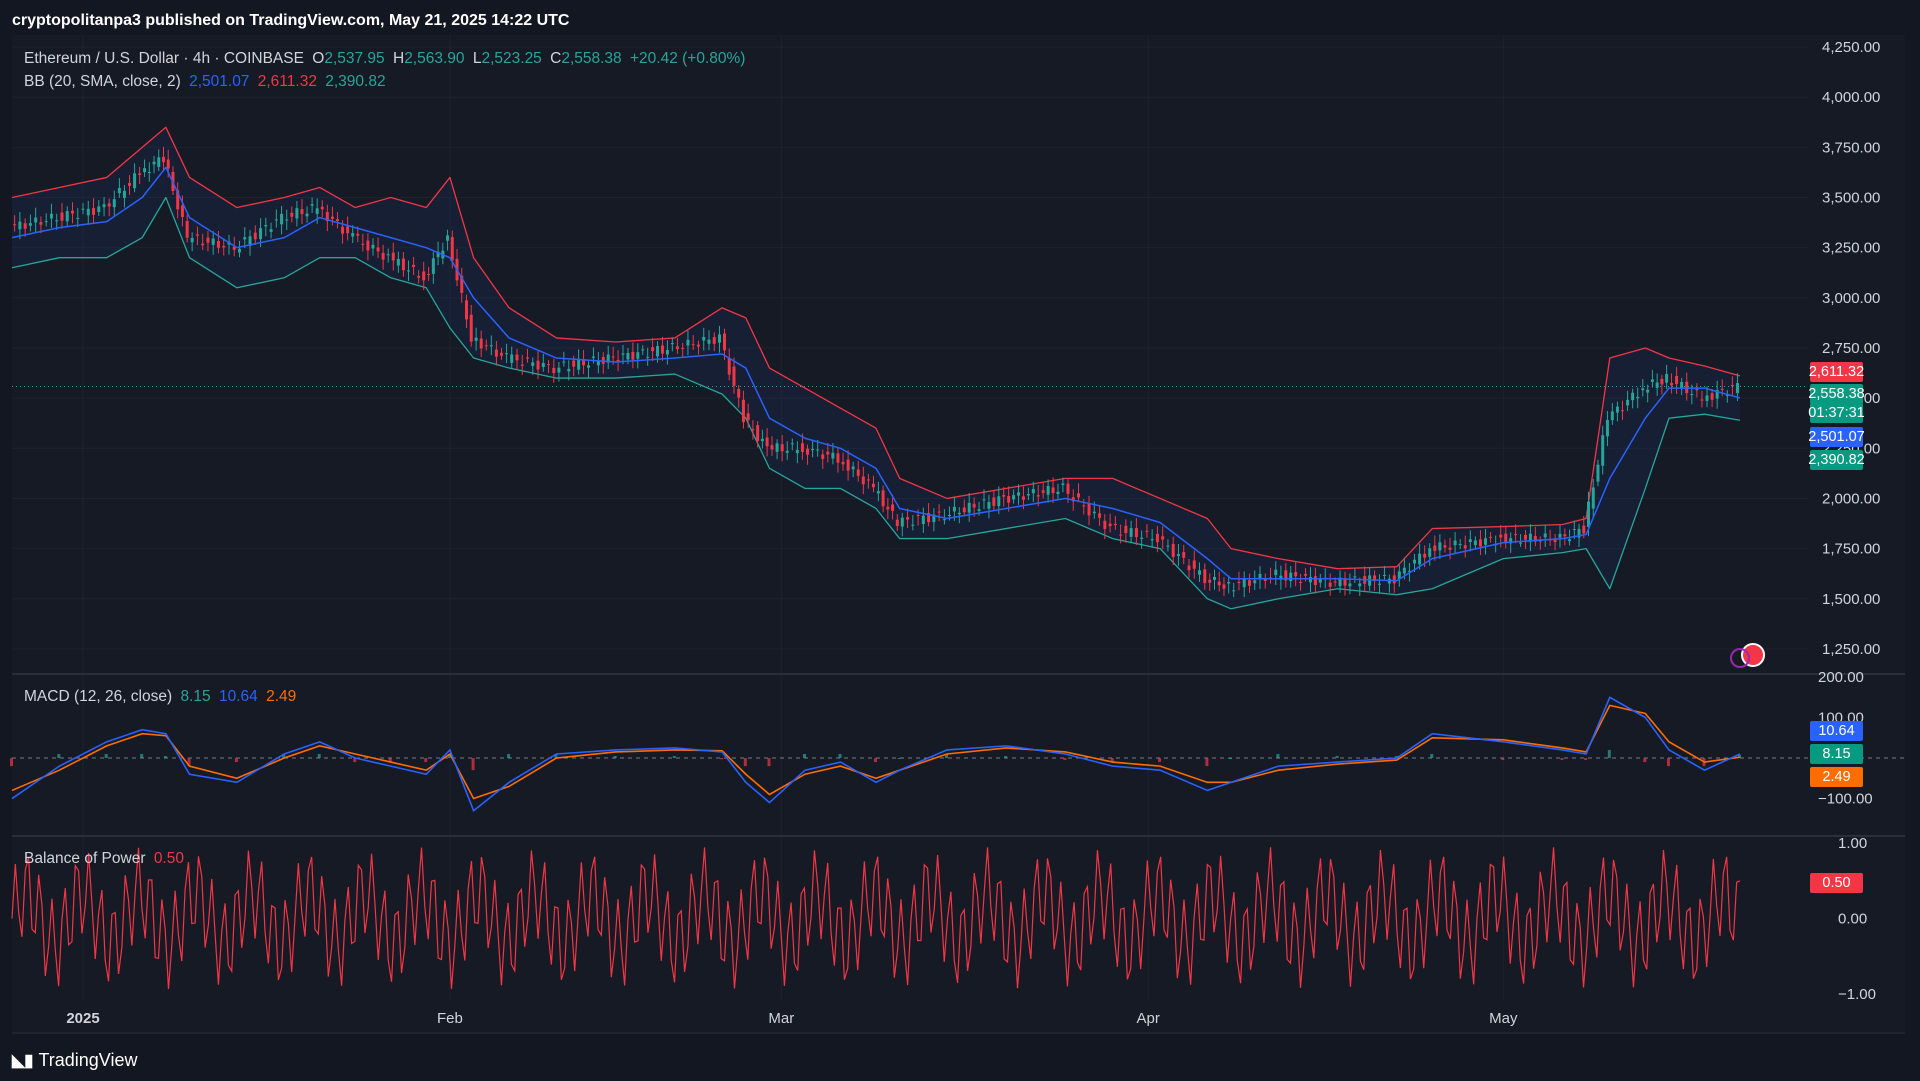 The width and height of the screenshot is (1920, 1081). What do you see at coordinates (82, 1018) in the screenshot?
I see `time-tick-label: 2025` at bounding box center [82, 1018].